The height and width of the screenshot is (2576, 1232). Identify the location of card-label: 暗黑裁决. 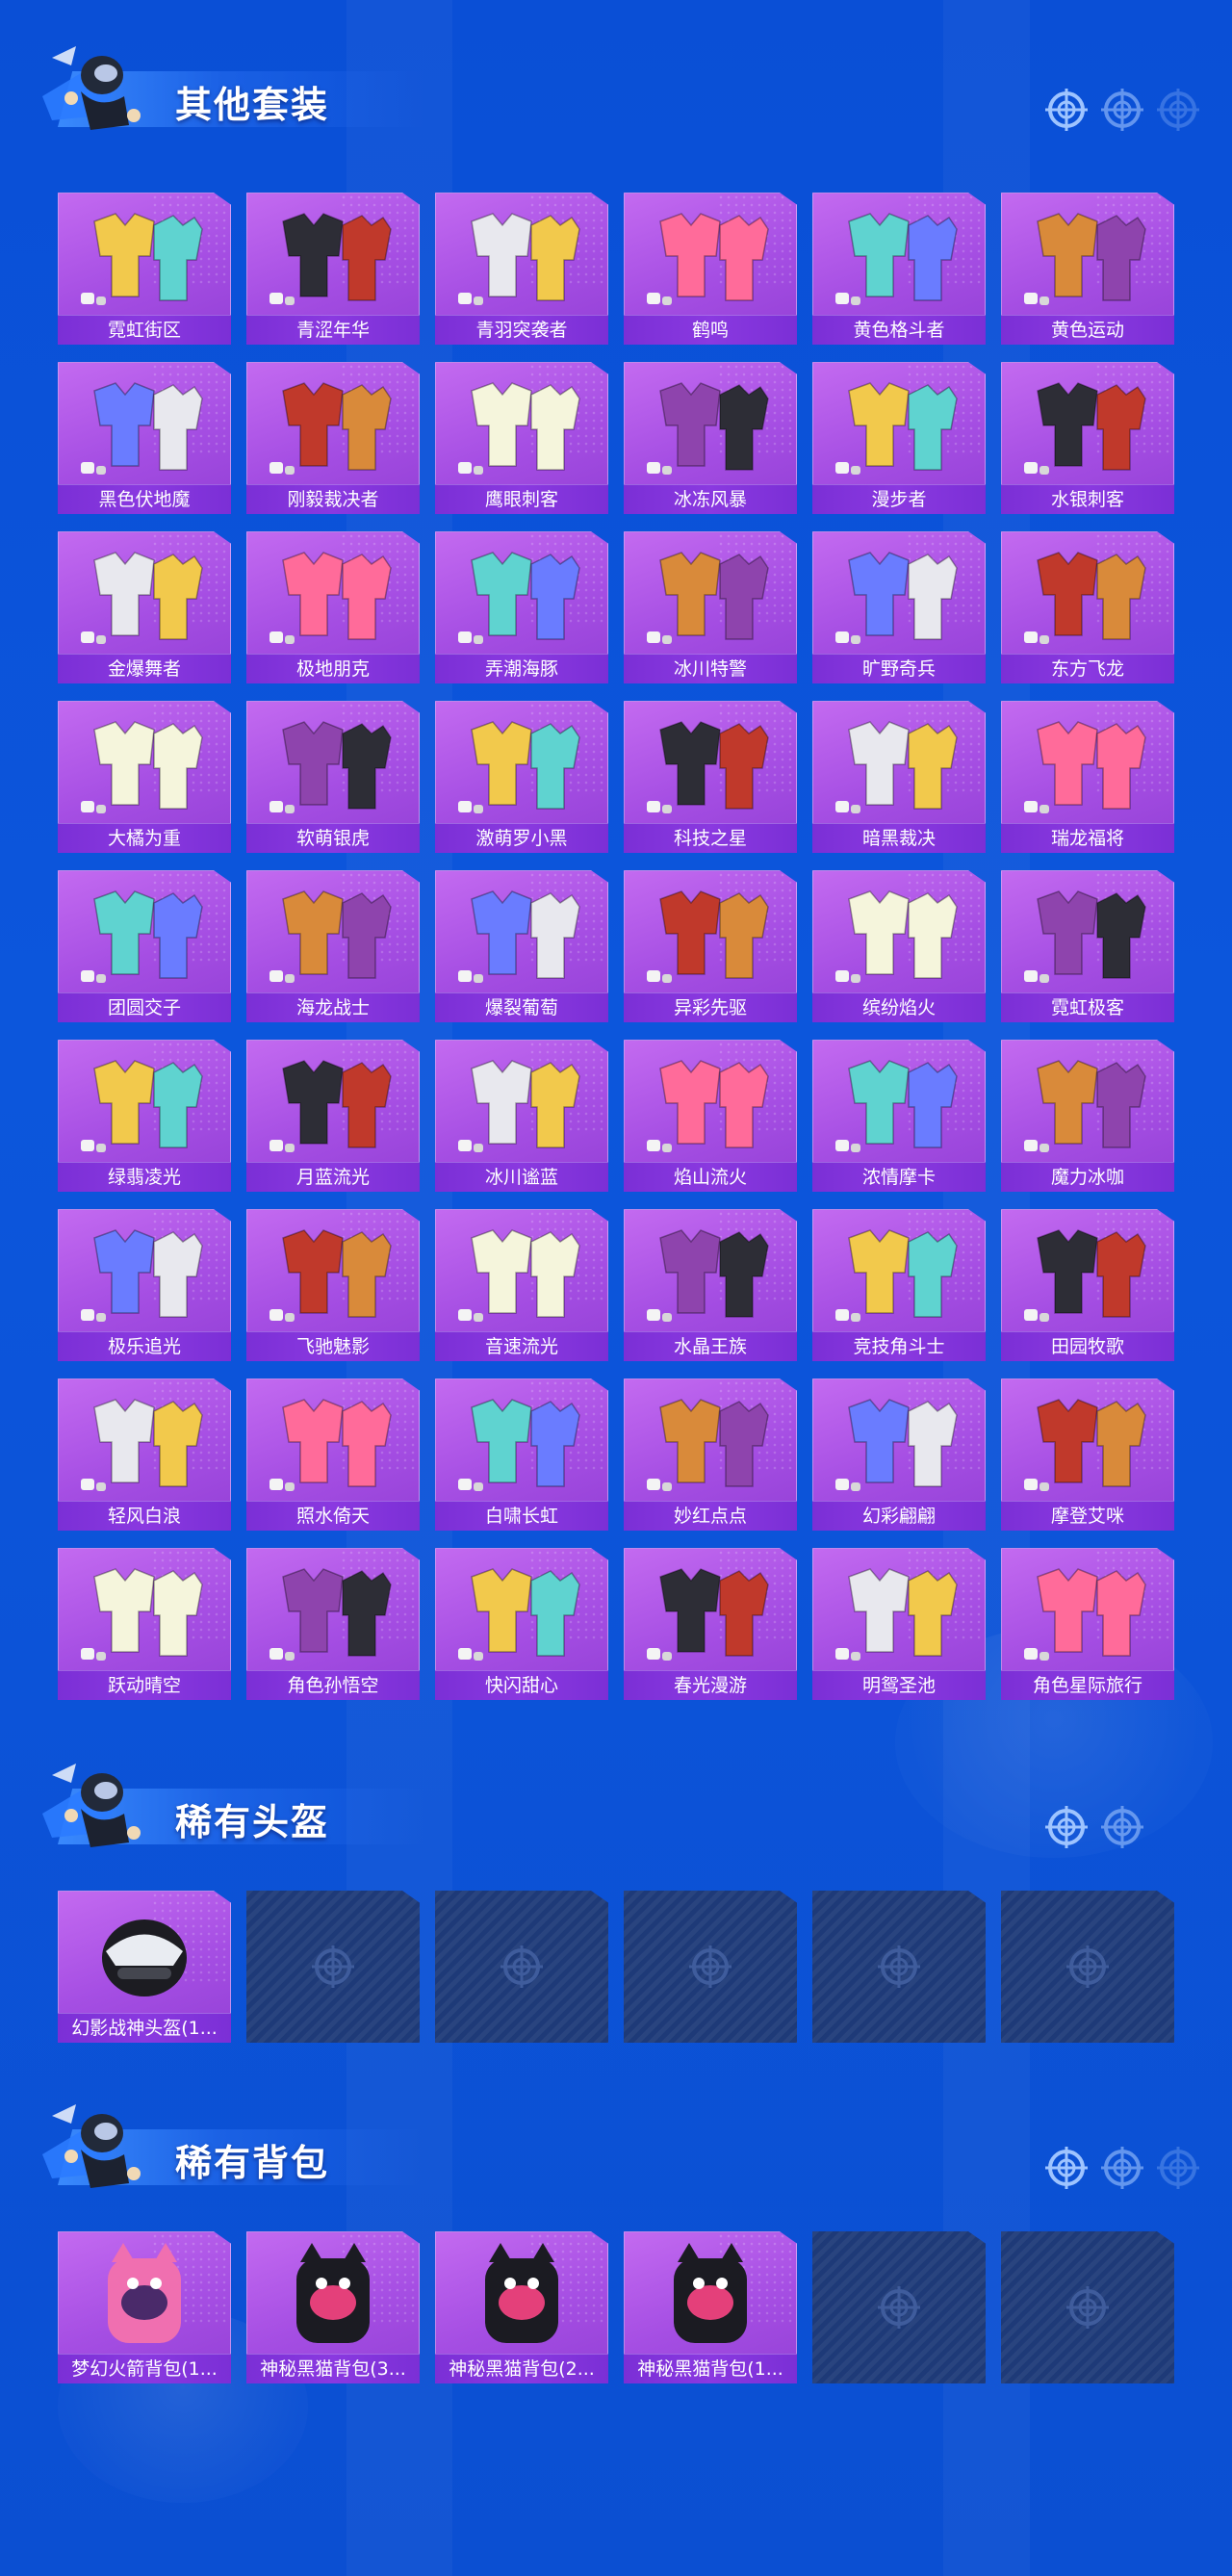
(899, 838).